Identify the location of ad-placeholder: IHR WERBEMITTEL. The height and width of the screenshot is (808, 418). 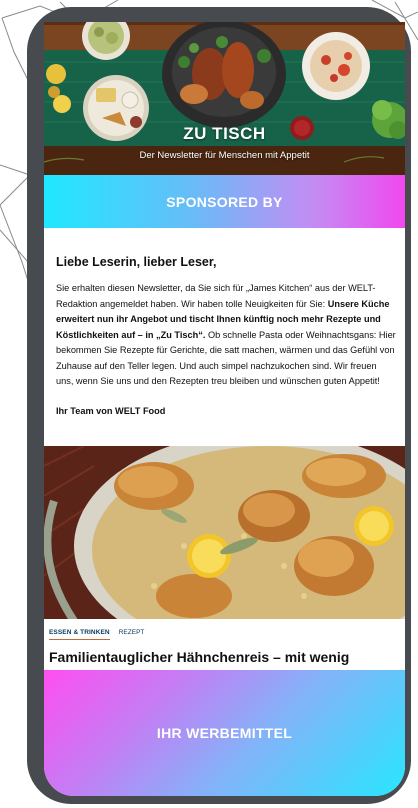
(224, 733).